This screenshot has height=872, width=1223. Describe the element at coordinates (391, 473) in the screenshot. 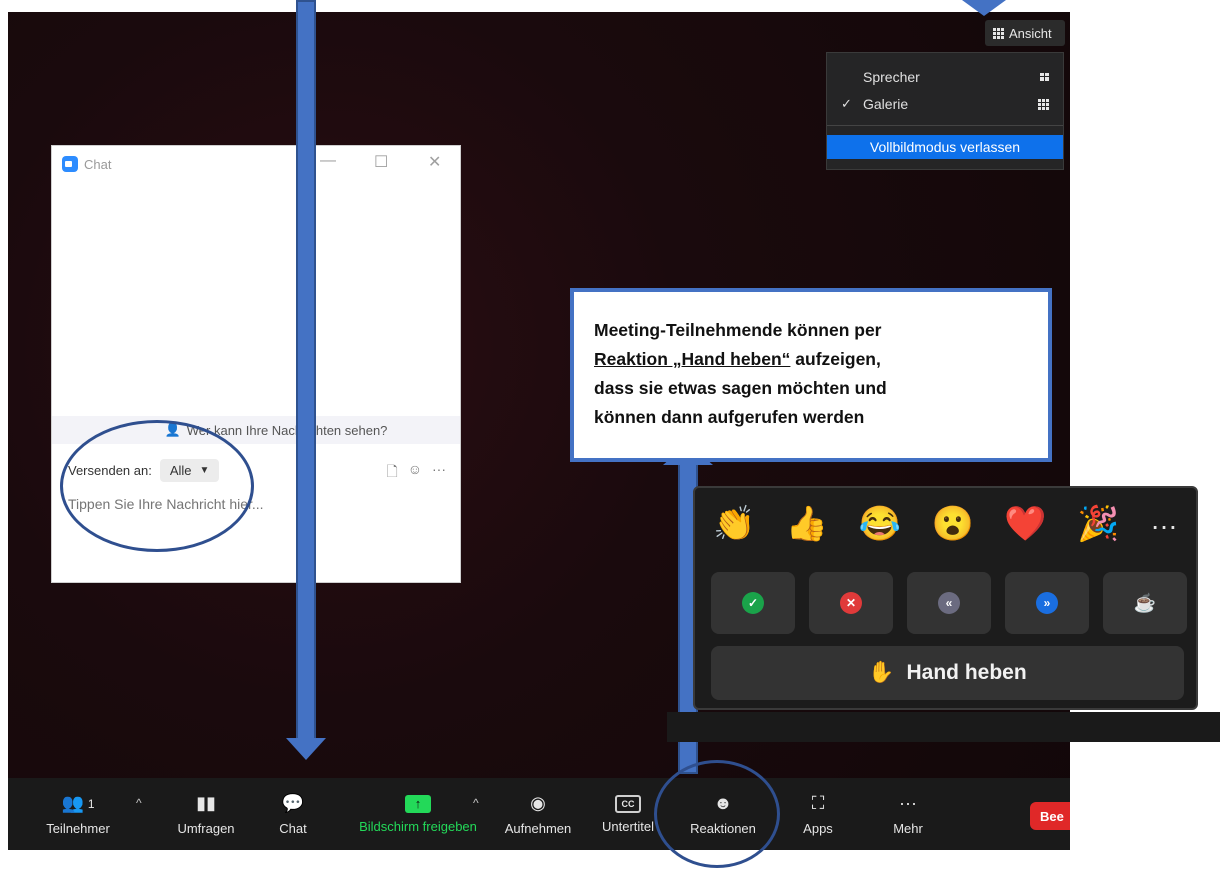

I see `file-icon: 🗋` at that location.